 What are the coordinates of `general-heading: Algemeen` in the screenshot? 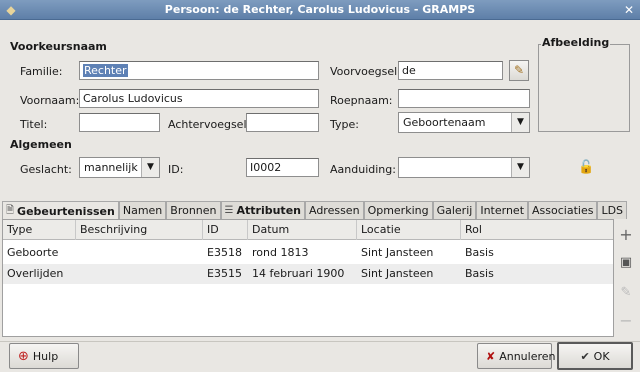 It's located at (41, 144).